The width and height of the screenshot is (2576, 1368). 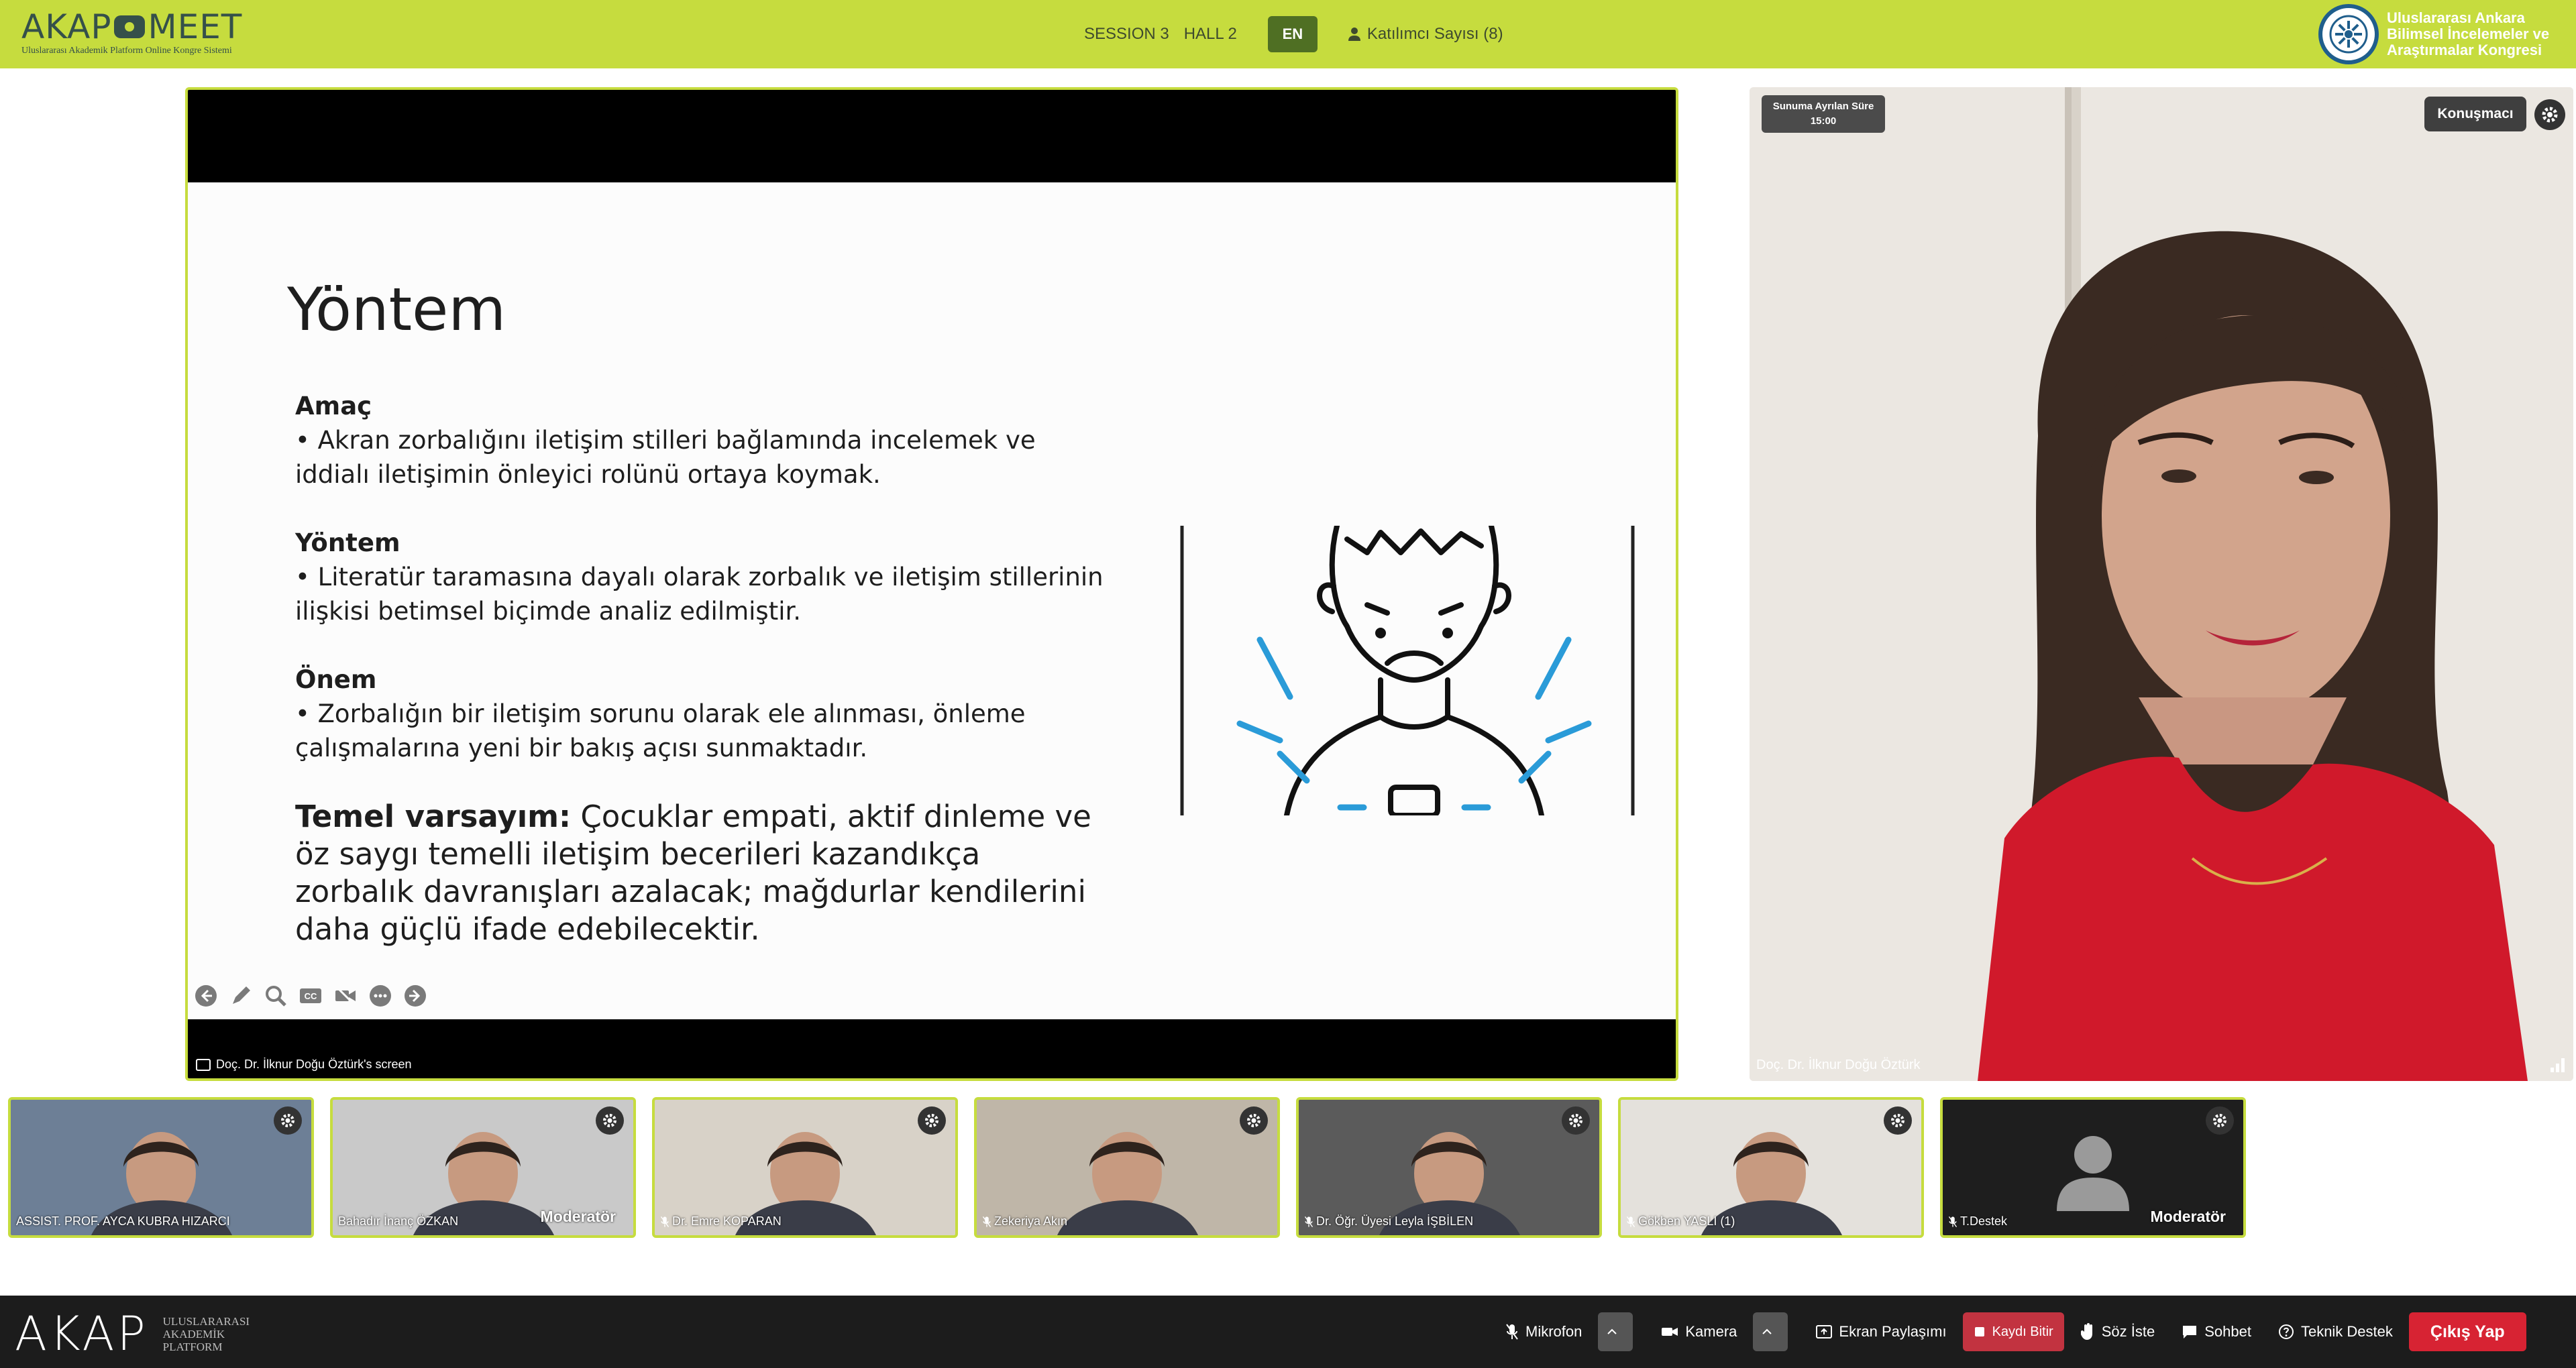 What do you see at coordinates (727, 1221) in the screenshot?
I see `participant-name-text: Dr. Emre KOPARAN` at bounding box center [727, 1221].